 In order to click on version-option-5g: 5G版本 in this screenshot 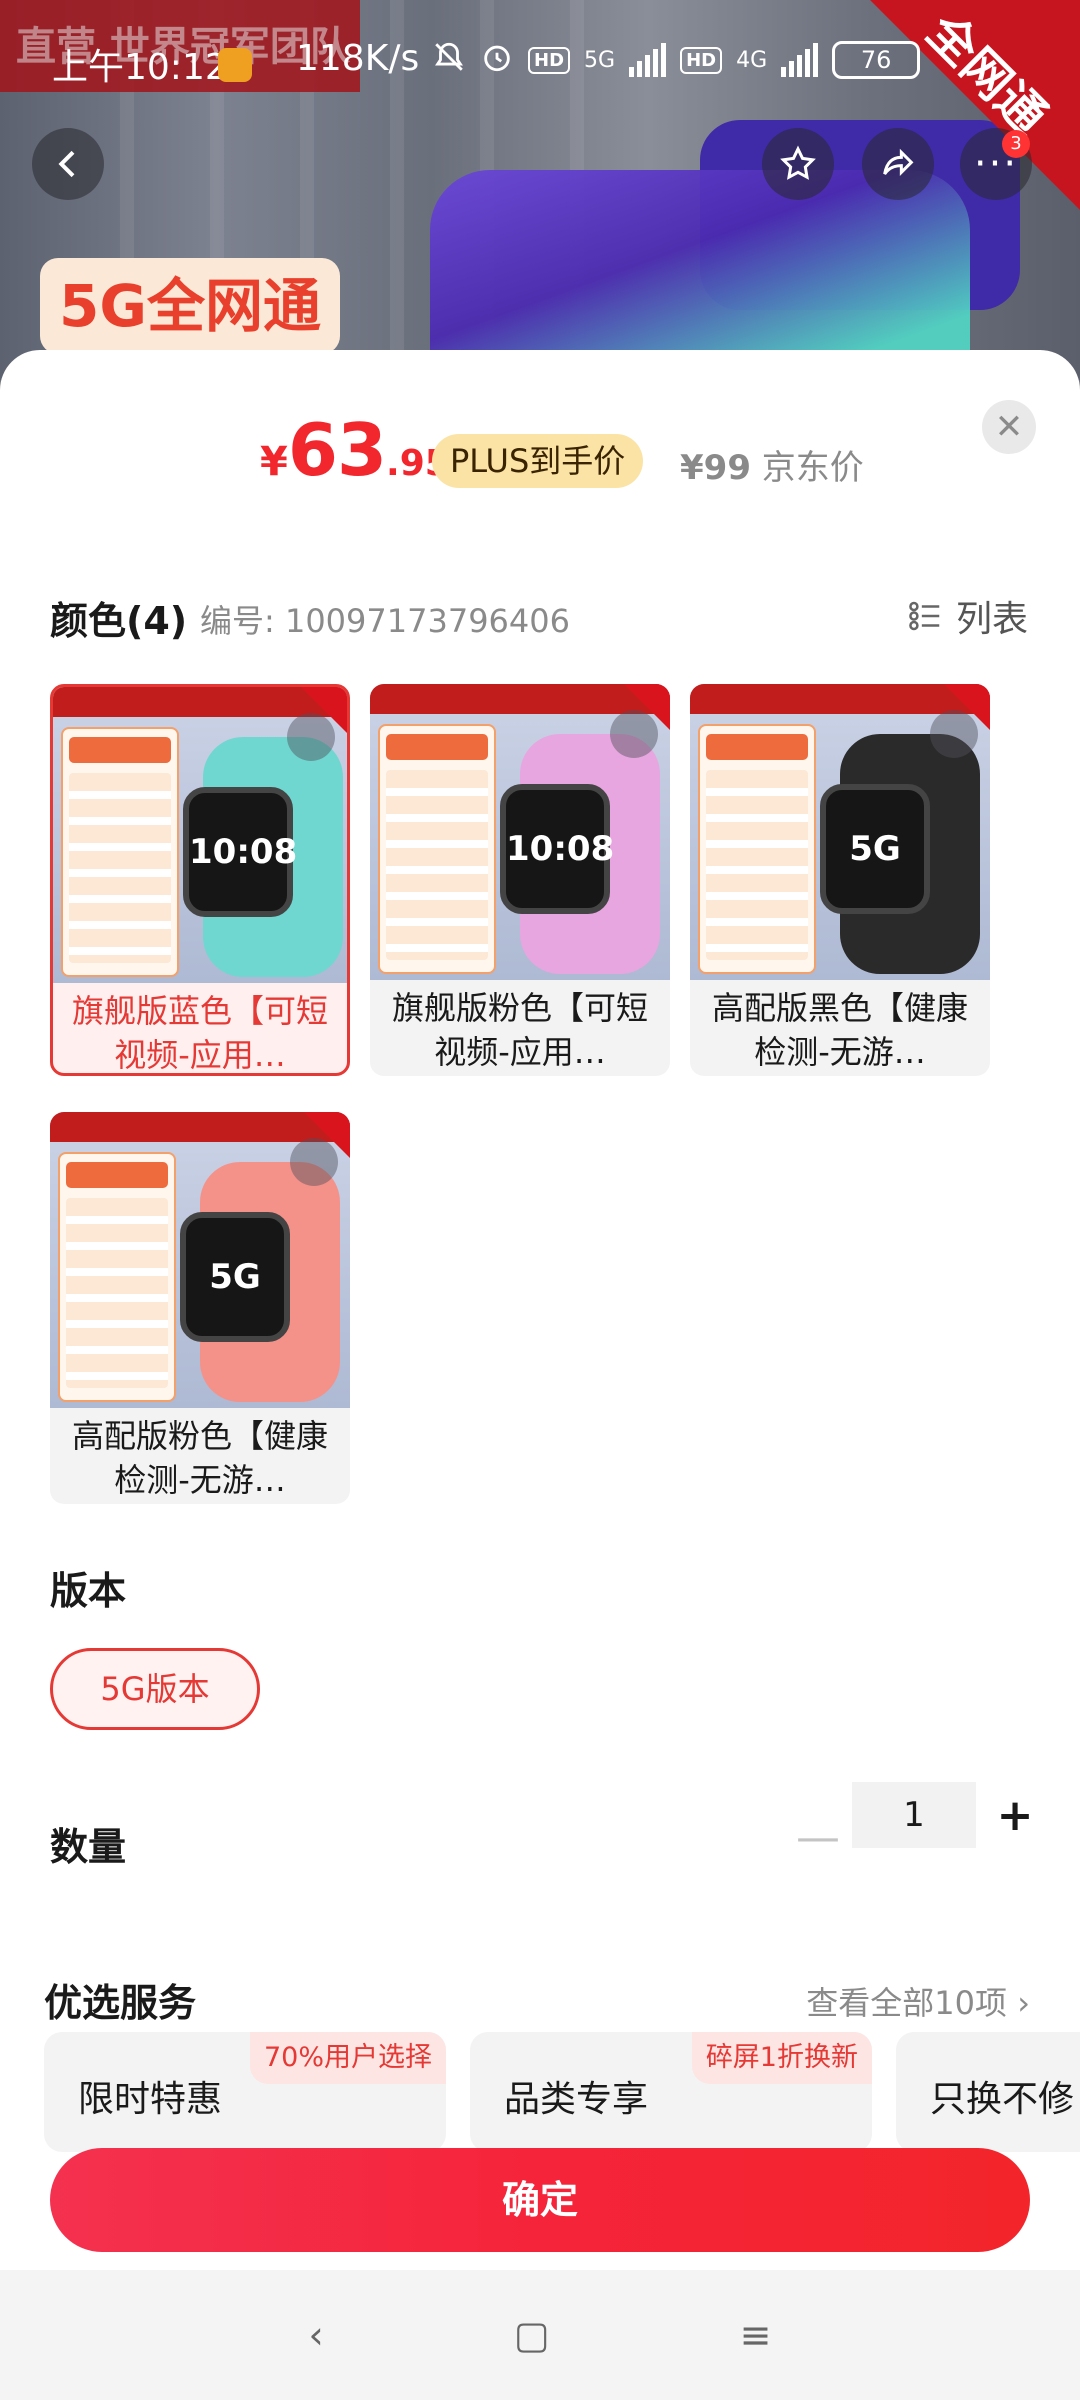, I will do `click(155, 1689)`.